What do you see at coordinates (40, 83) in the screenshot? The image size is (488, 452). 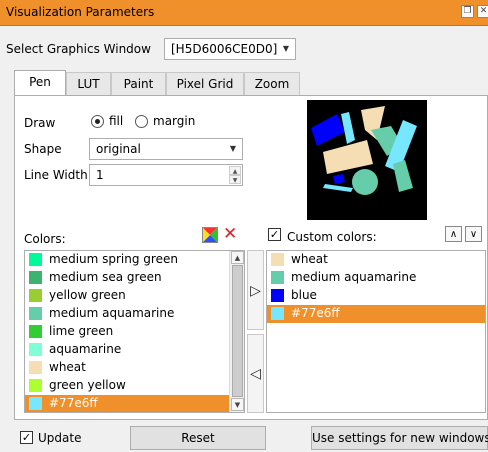 I see `tab-pen: Pen` at bounding box center [40, 83].